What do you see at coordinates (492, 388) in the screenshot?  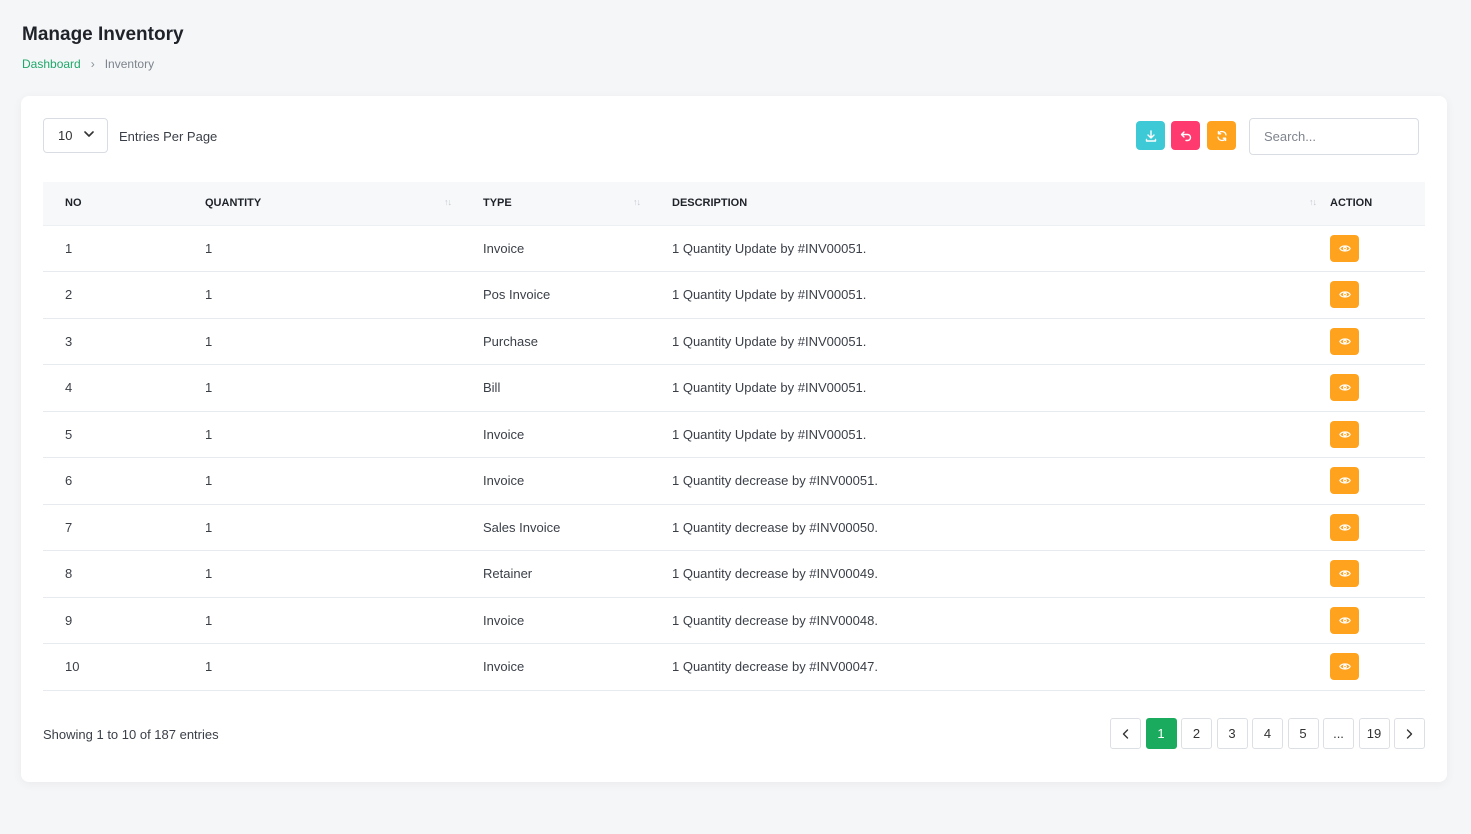 I see `cell-type: Bill` at bounding box center [492, 388].